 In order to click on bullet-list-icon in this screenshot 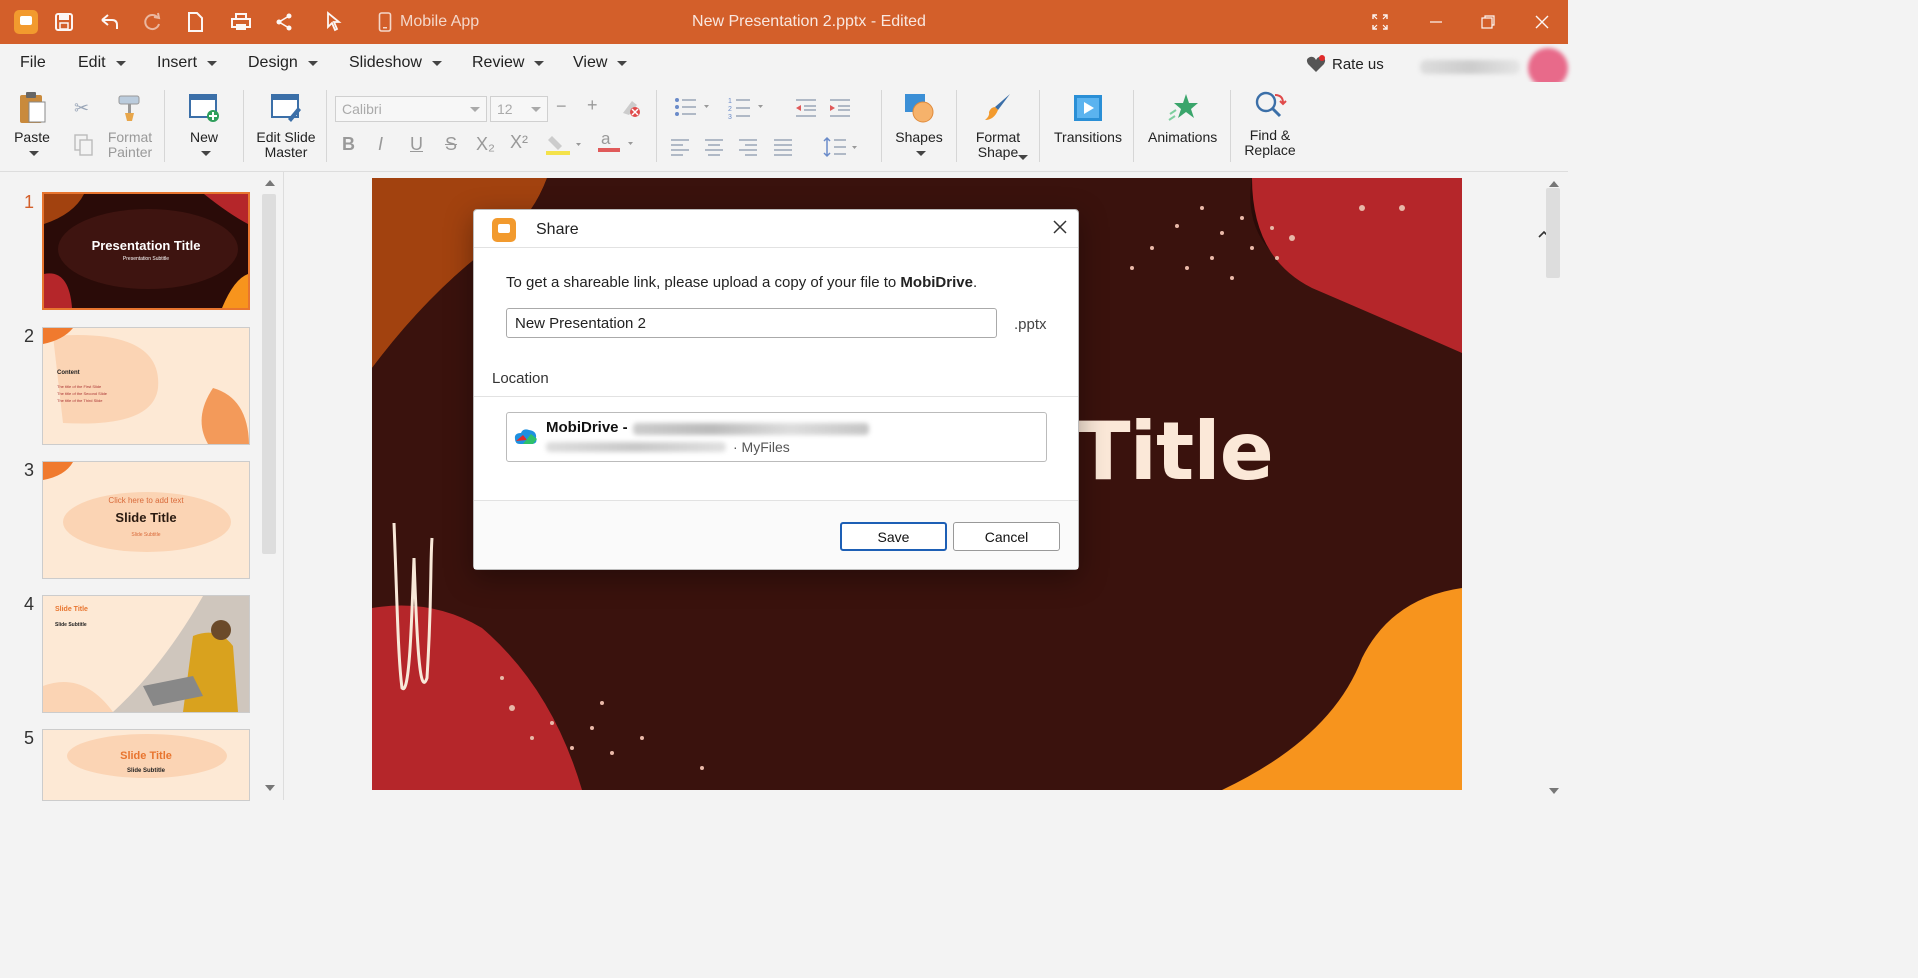, I will do `click(694, 109)`.